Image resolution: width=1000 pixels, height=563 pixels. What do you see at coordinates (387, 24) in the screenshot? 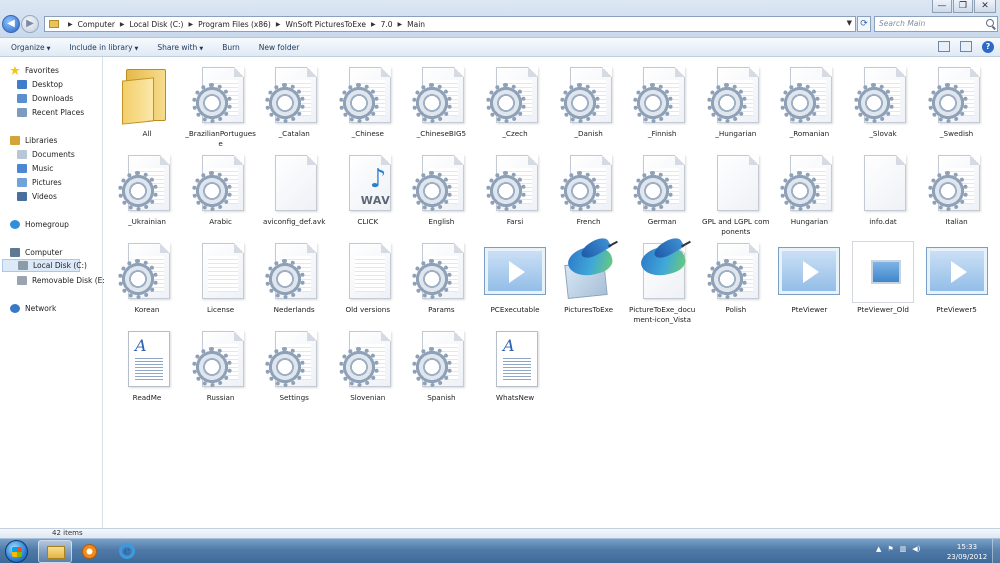
I see `breadcrumb-item: 7.0` at bounding box center [387, 24].